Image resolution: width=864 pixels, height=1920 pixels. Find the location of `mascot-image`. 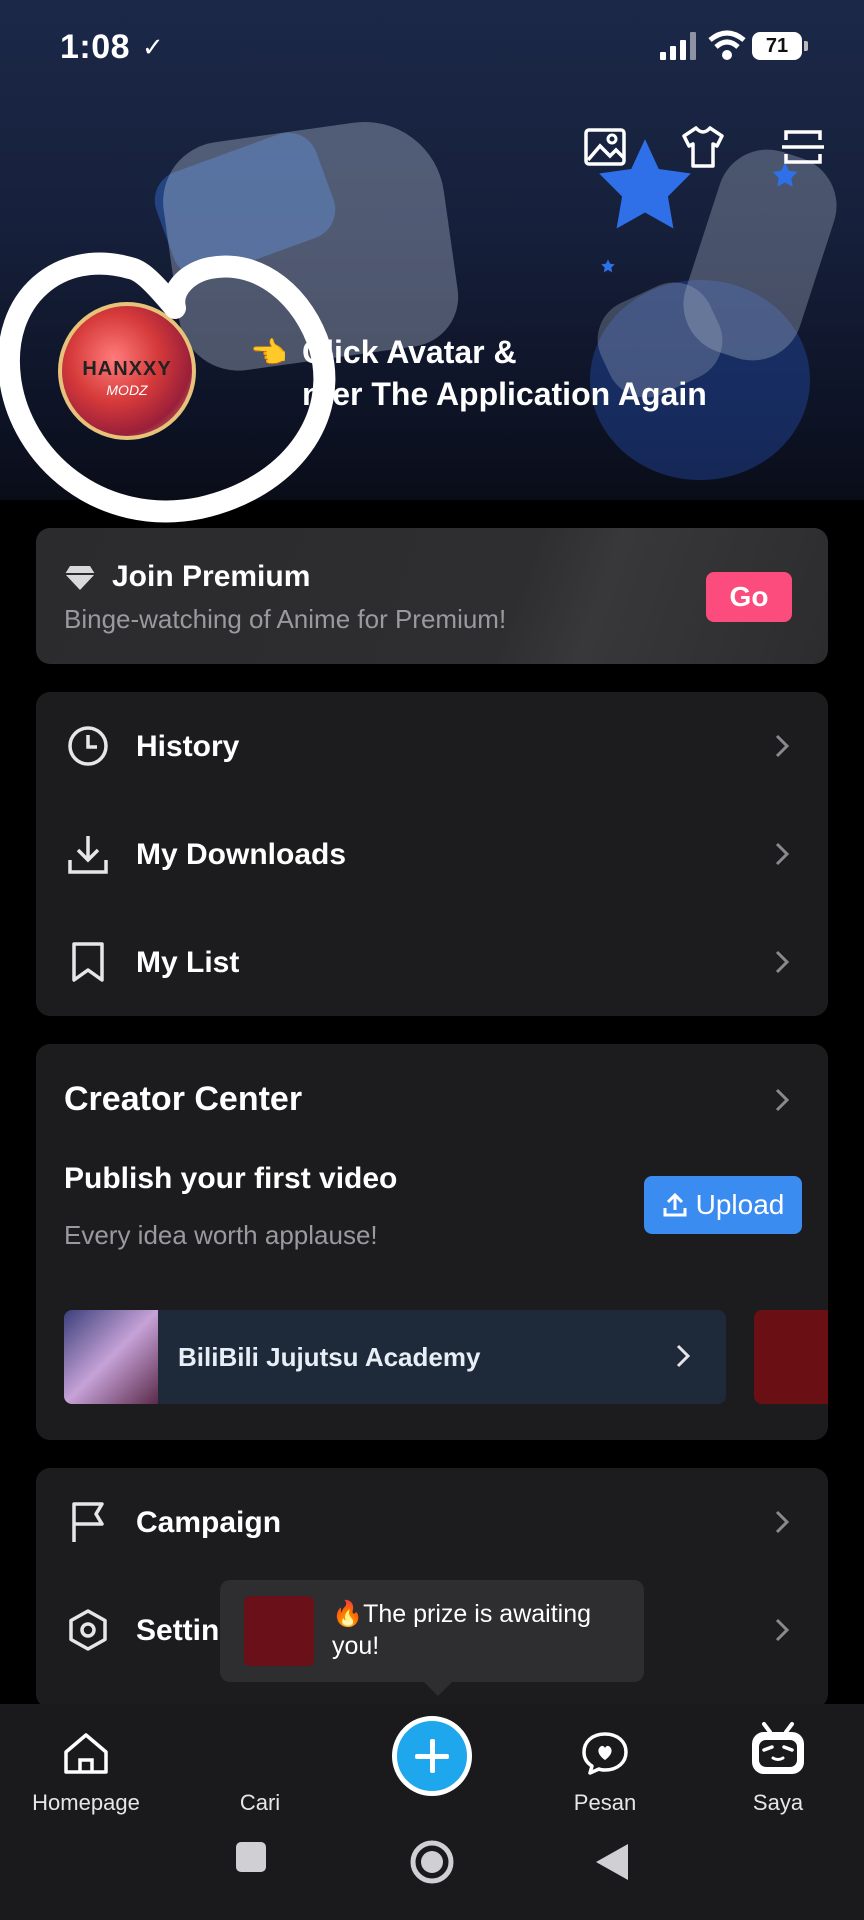

mascot-image is located at coordinates (279, 1631).